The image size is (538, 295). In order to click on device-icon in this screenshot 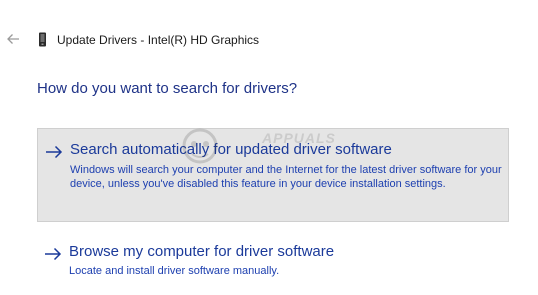, I will do `click(42, 39)`.